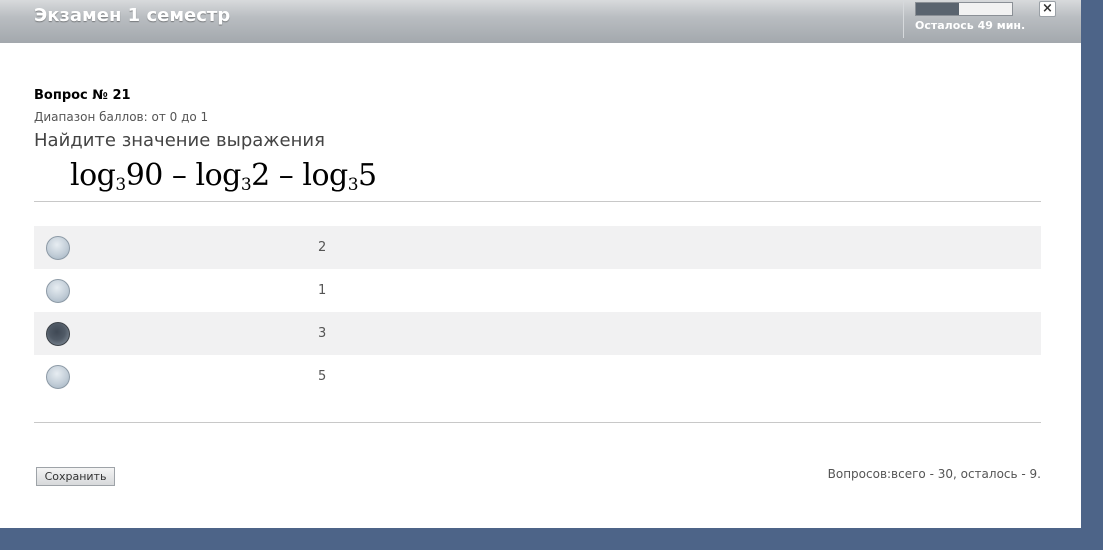 The height and width of the screenshot is (550, 1103). I want to click on time-progress-fill, so click(938, 9).